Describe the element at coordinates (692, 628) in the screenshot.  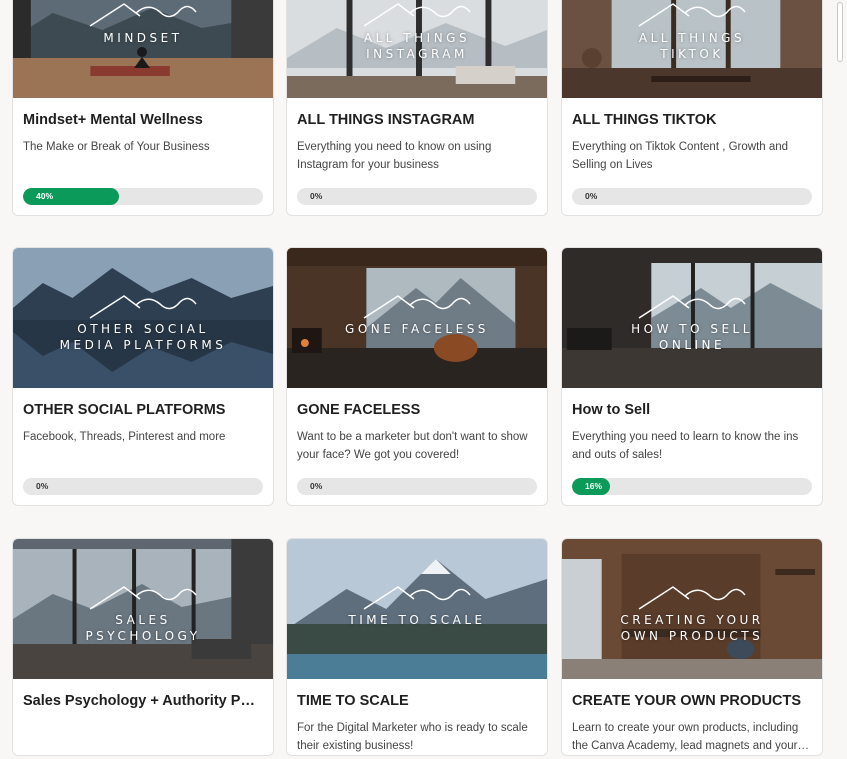
I see `thumbnail-title: CREATING YOUR OWN PRODUCTS` at that location.